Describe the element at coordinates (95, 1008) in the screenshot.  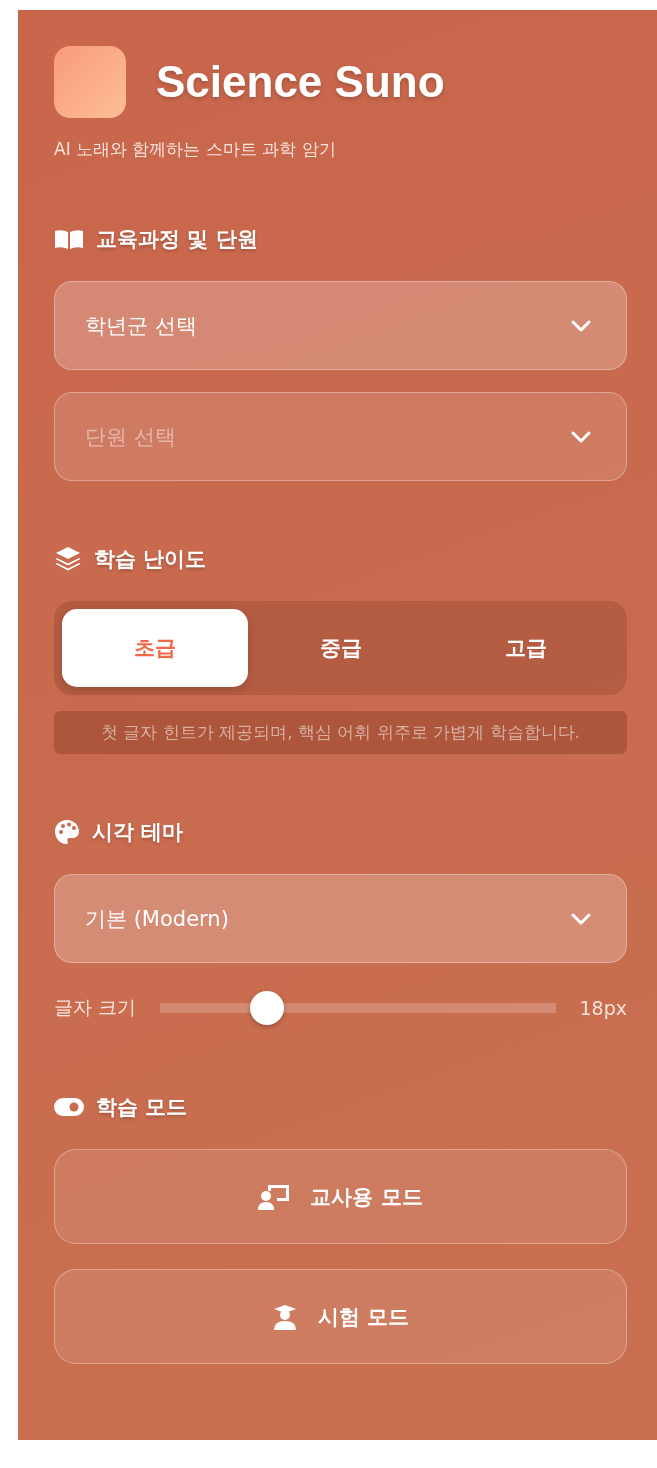
I see `slider-label: 글자 크기` at that location.